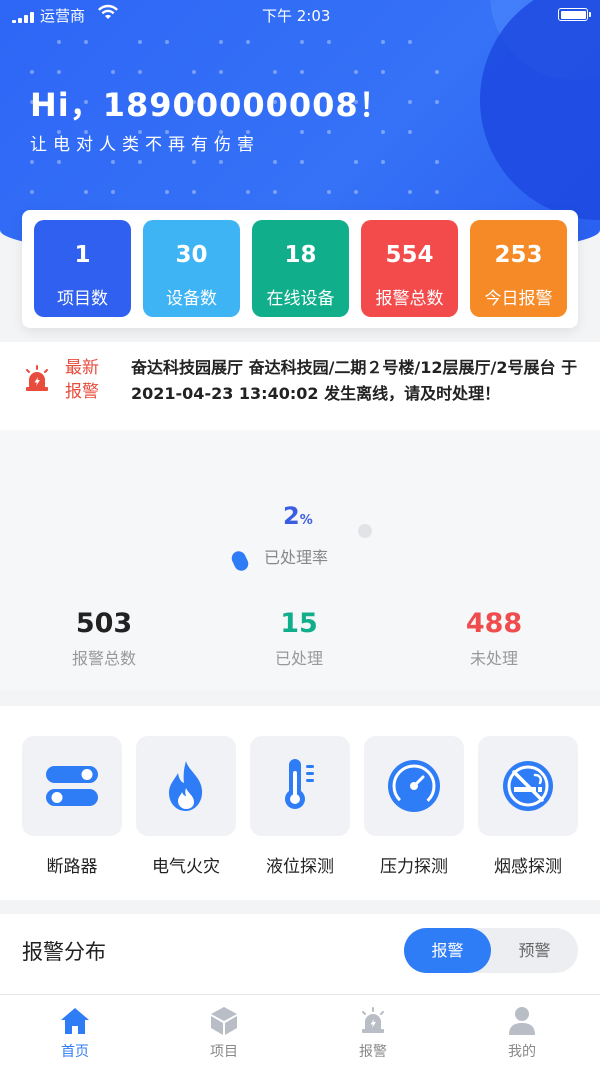 The height and width of the screenshot is (1068, 600). I want to click on stats-card: 1 项目数 30 设备数 18 在线设备 554 报警总数 253 今日报警, so click(300, 269).